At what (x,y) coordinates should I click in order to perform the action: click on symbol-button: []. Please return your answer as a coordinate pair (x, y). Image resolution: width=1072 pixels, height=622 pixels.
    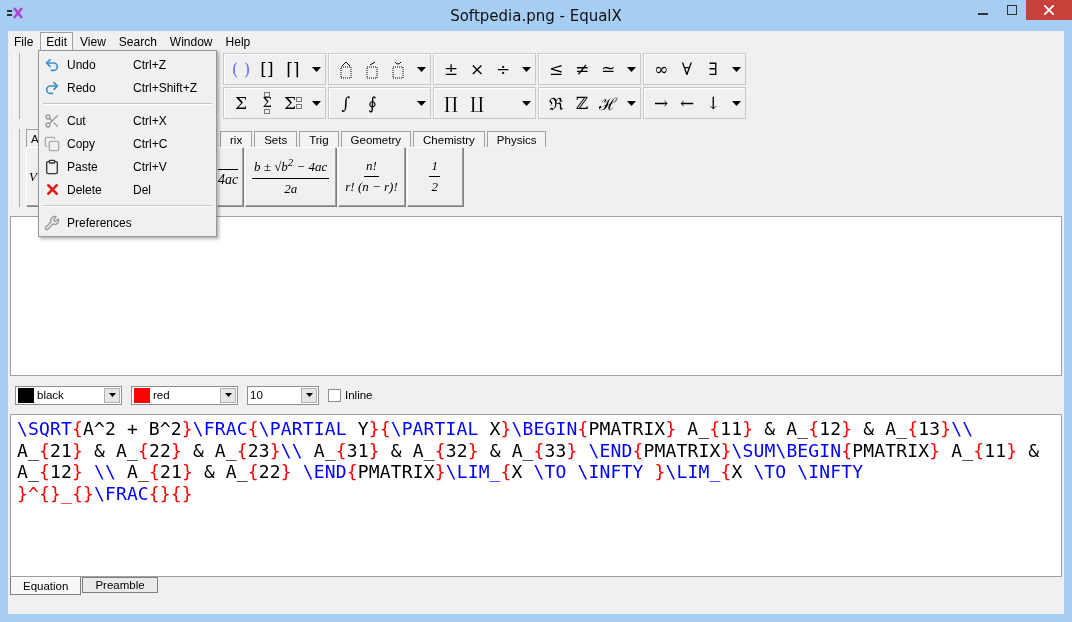
    Looking at the image, I should click on (267, 69).